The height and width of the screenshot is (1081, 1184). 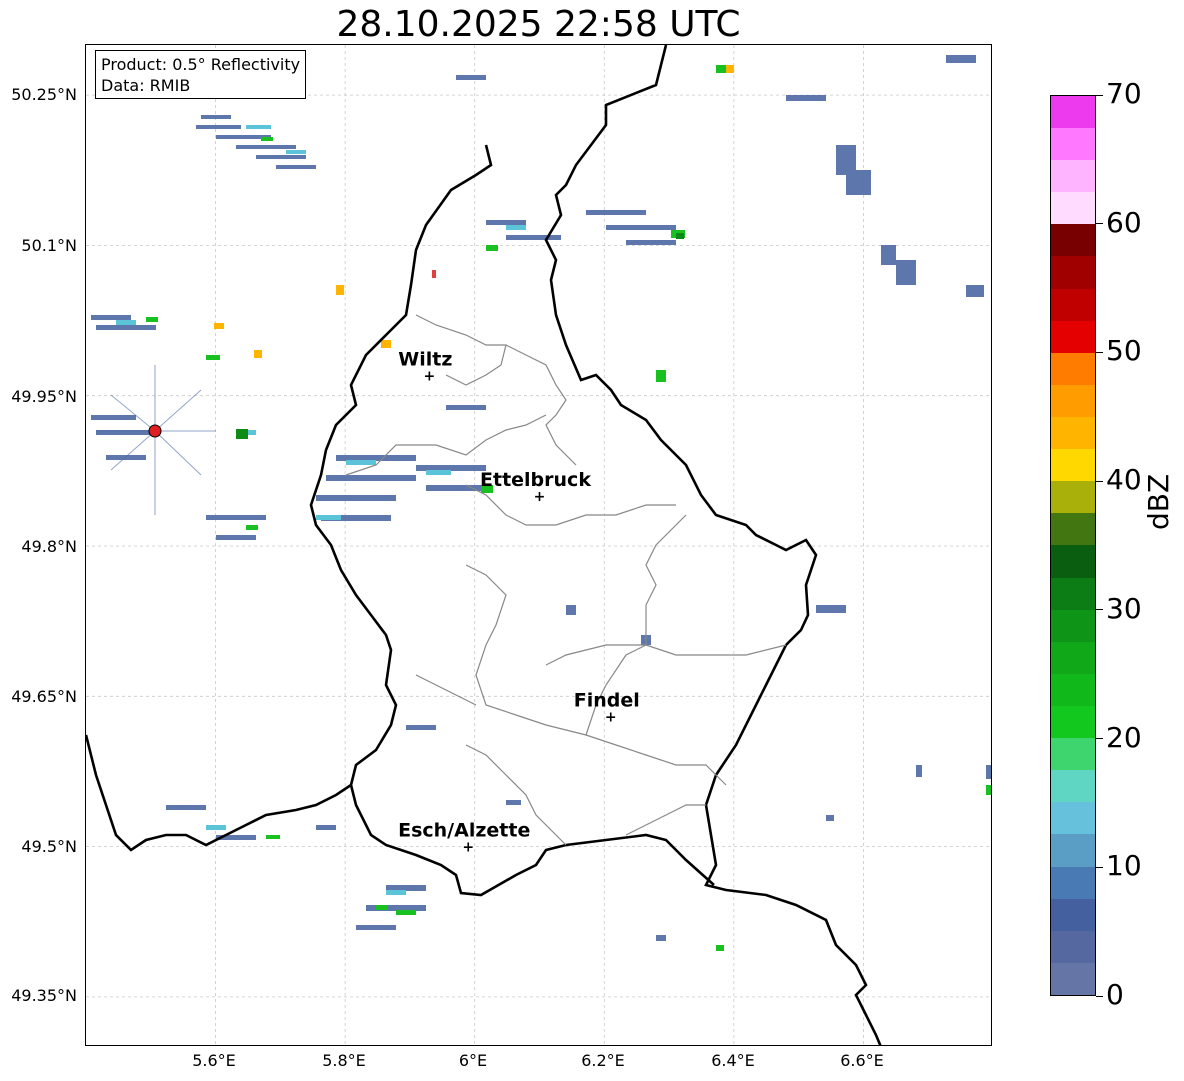 What do you see at coordinates (1124, 351) in the screenshot?
I see `colorbar-tick-label: 50` at bounding box center [1124, 351].